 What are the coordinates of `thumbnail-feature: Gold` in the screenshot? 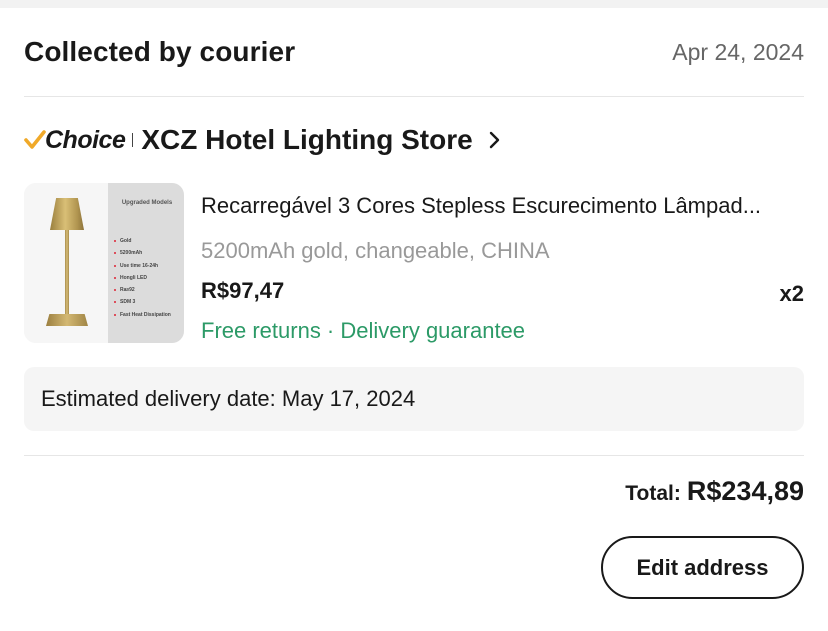 It's located at (142, 241).